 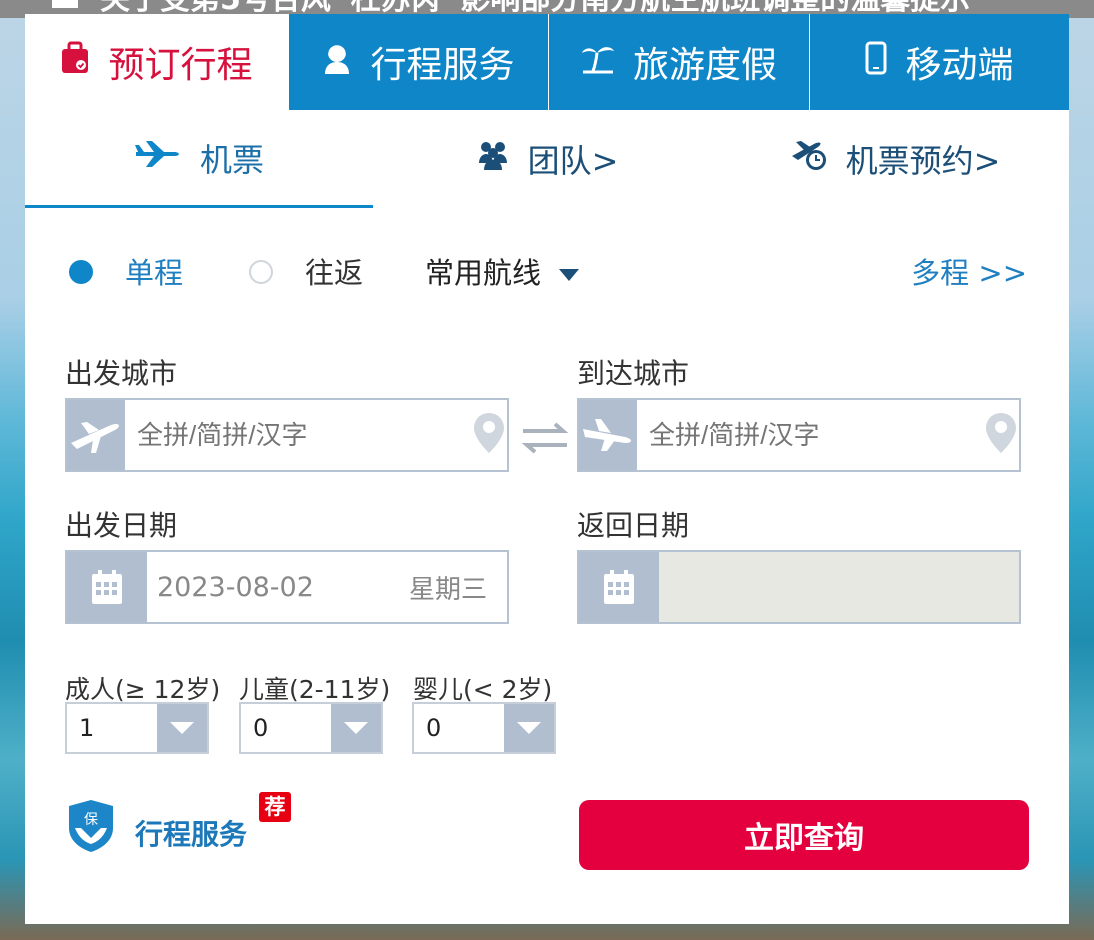 I want to click on depart-city-input, so click(x=298, y=435).